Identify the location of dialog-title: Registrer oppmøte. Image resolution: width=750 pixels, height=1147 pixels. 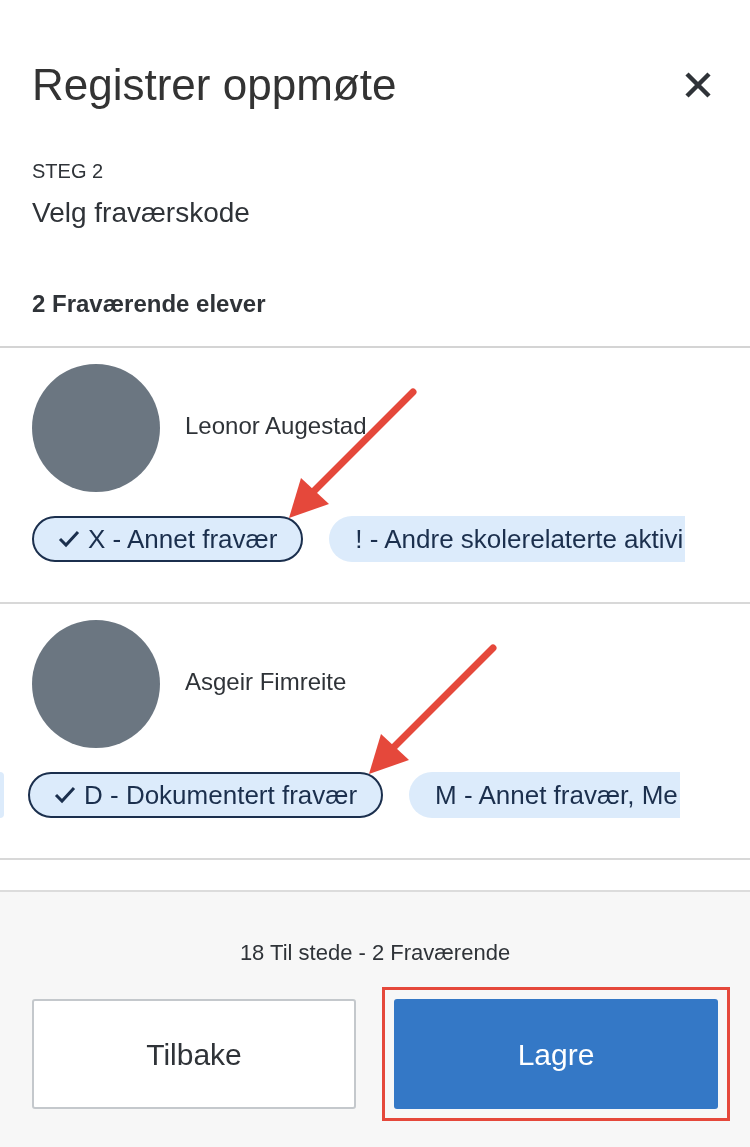
(214, 85).